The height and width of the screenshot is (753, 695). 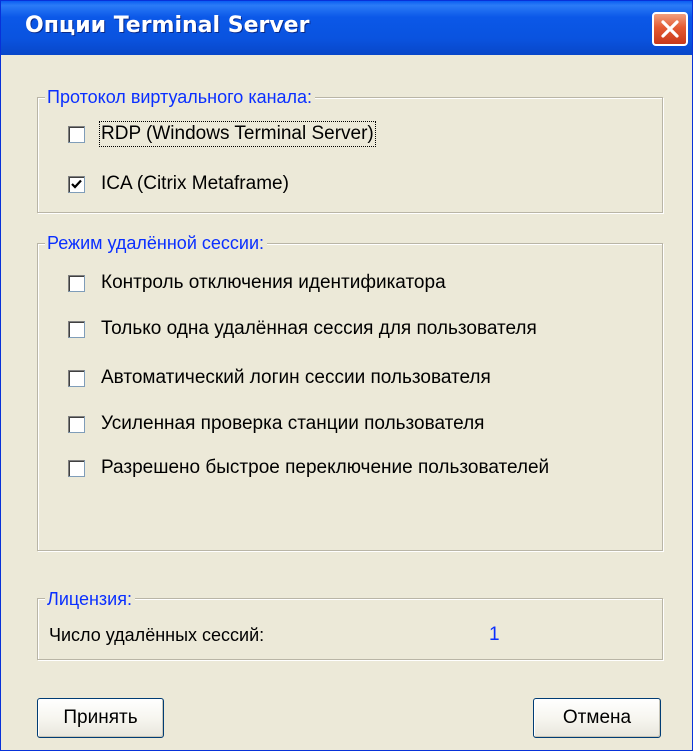 What do you see at coordinates (157, 635) in the screenshot?
I see `remote-sessions-count-label: Число удалённых сессий:` at bounding box center [157, 635].